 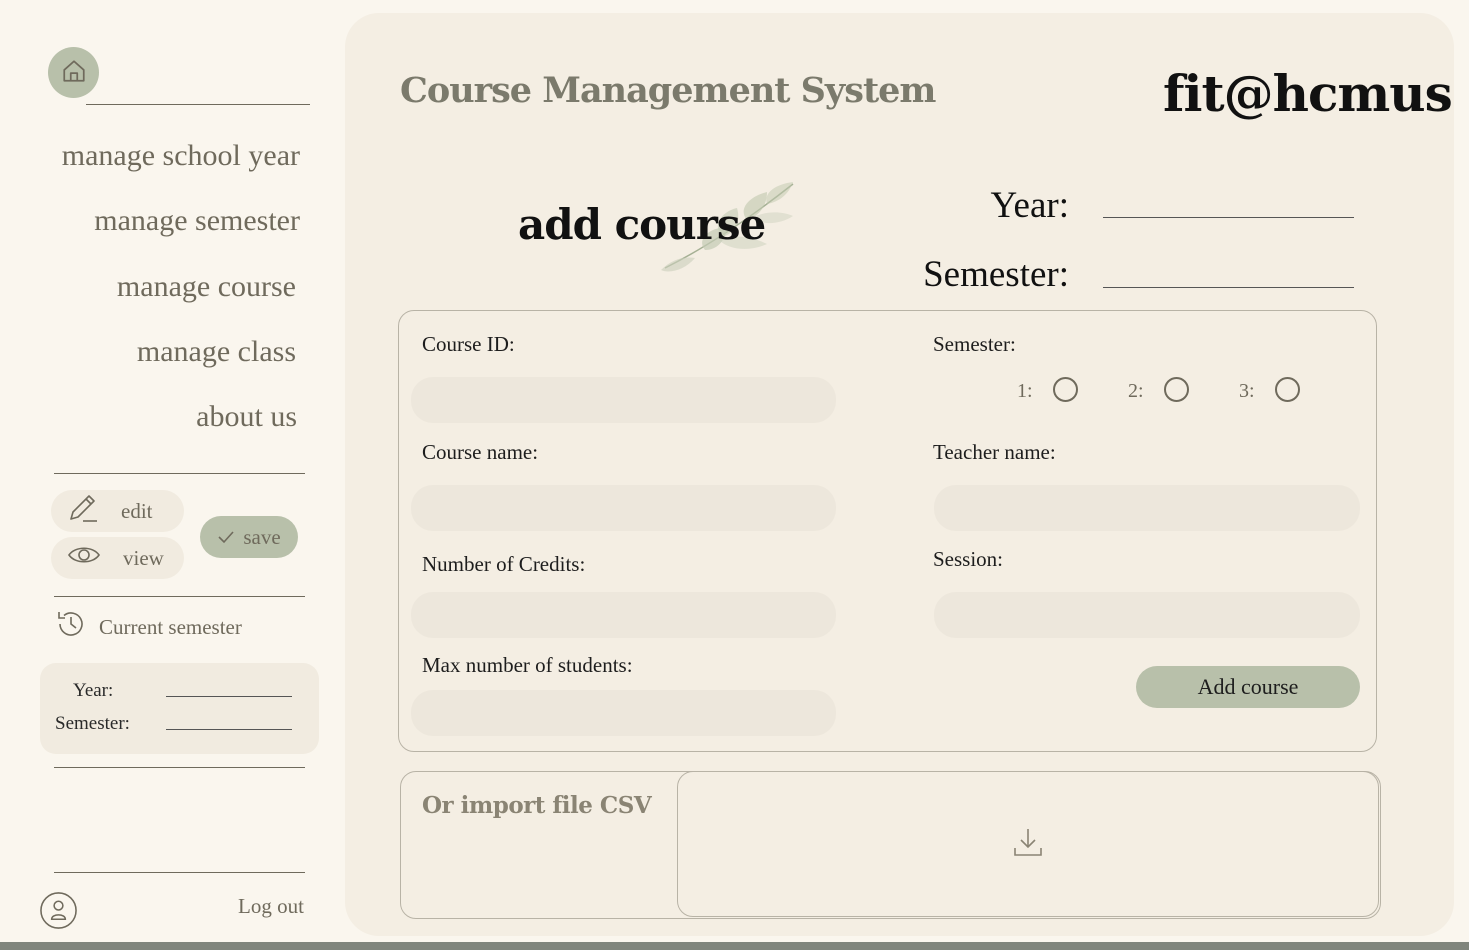 I want to click on bottom-bar, so click(x=734, y=946).